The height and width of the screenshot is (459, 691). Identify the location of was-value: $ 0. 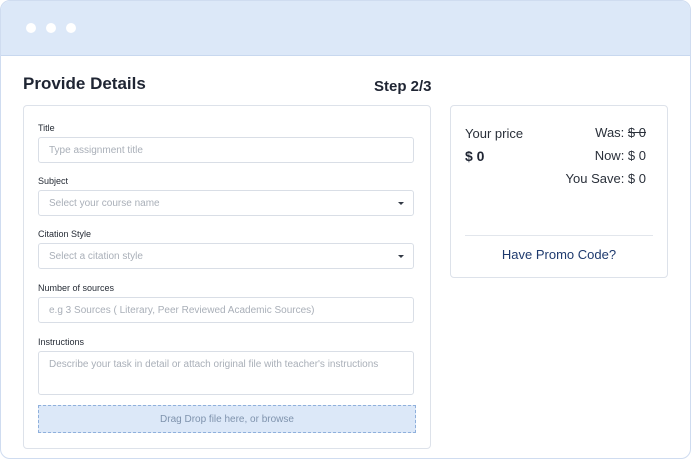
(636, 132).